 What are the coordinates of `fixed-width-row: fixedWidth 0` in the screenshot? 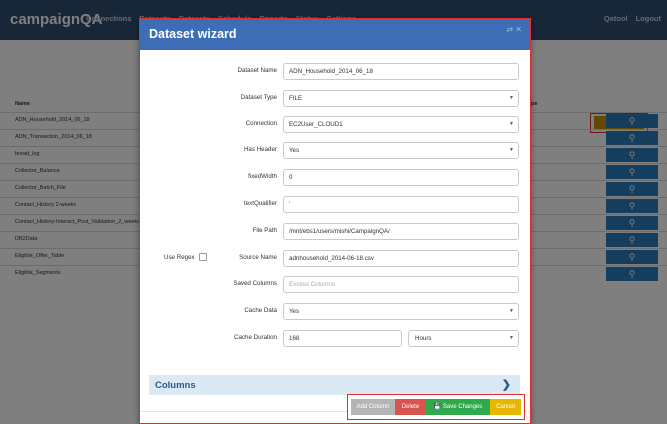 It's located at (335, 177).